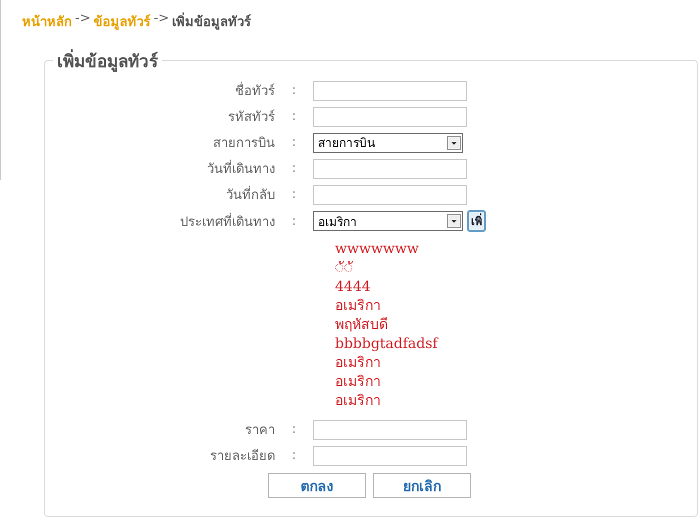 This screenshot has height=518, width=698. What do you see at coordinates (388, 142) in the screenshot?
I see `dropdown: สายการบิน` at bounding box center [388, 142].